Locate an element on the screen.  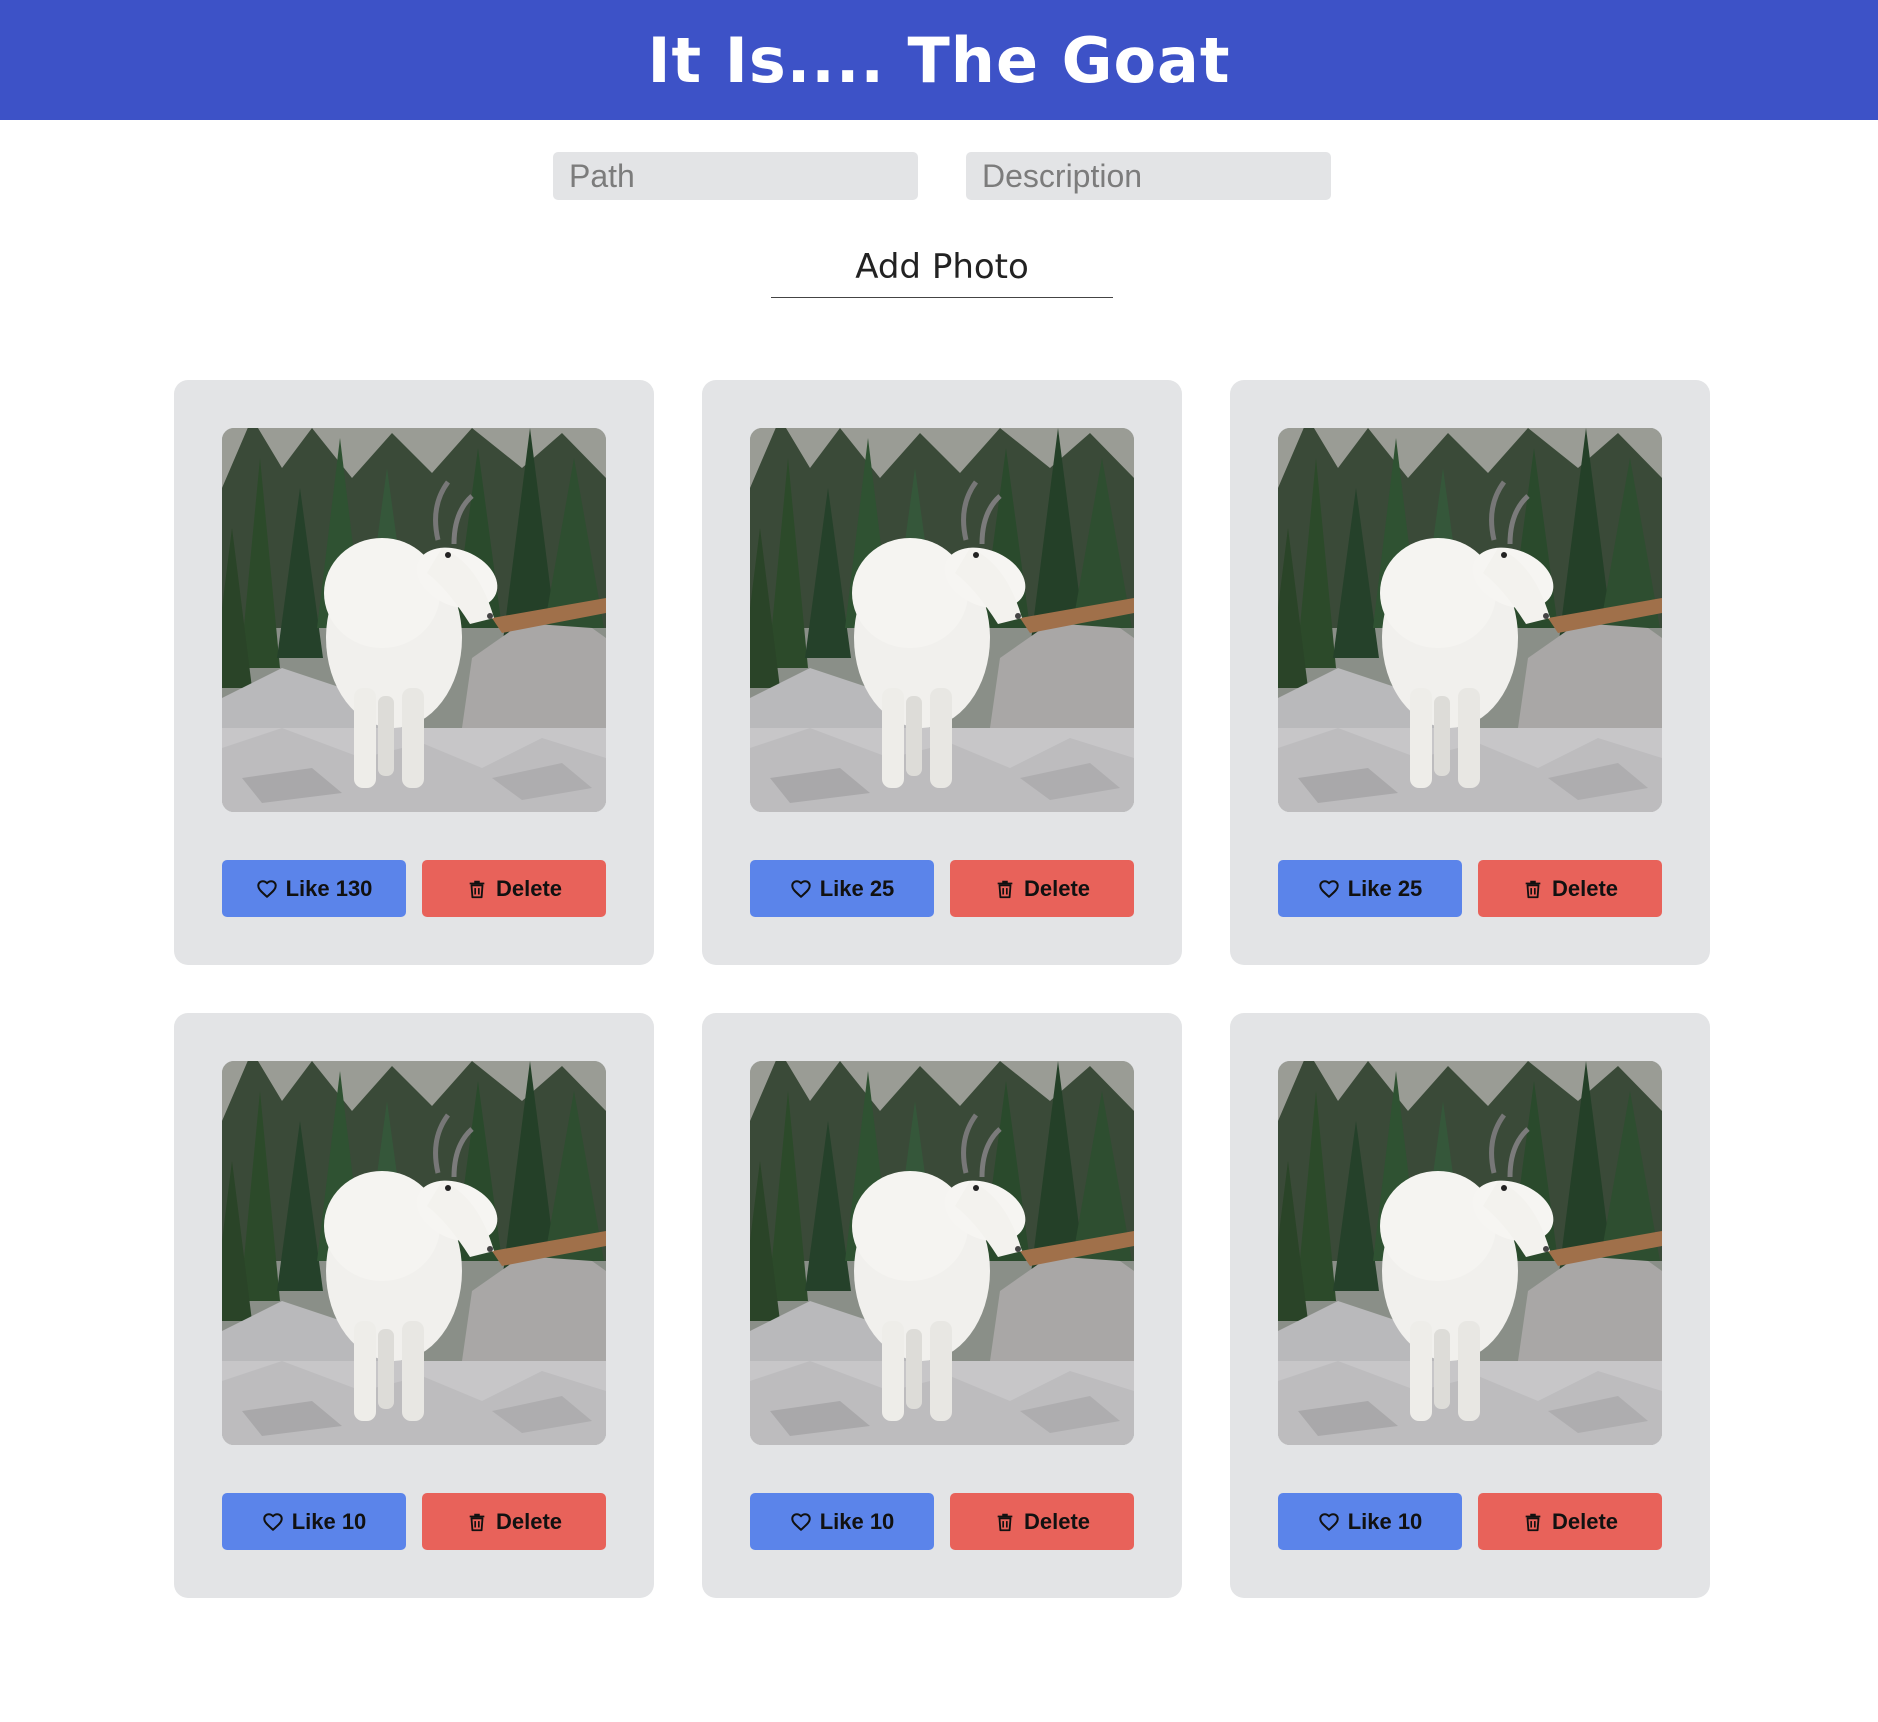
like-button: Like 130 is located at coordinates (314, 888).